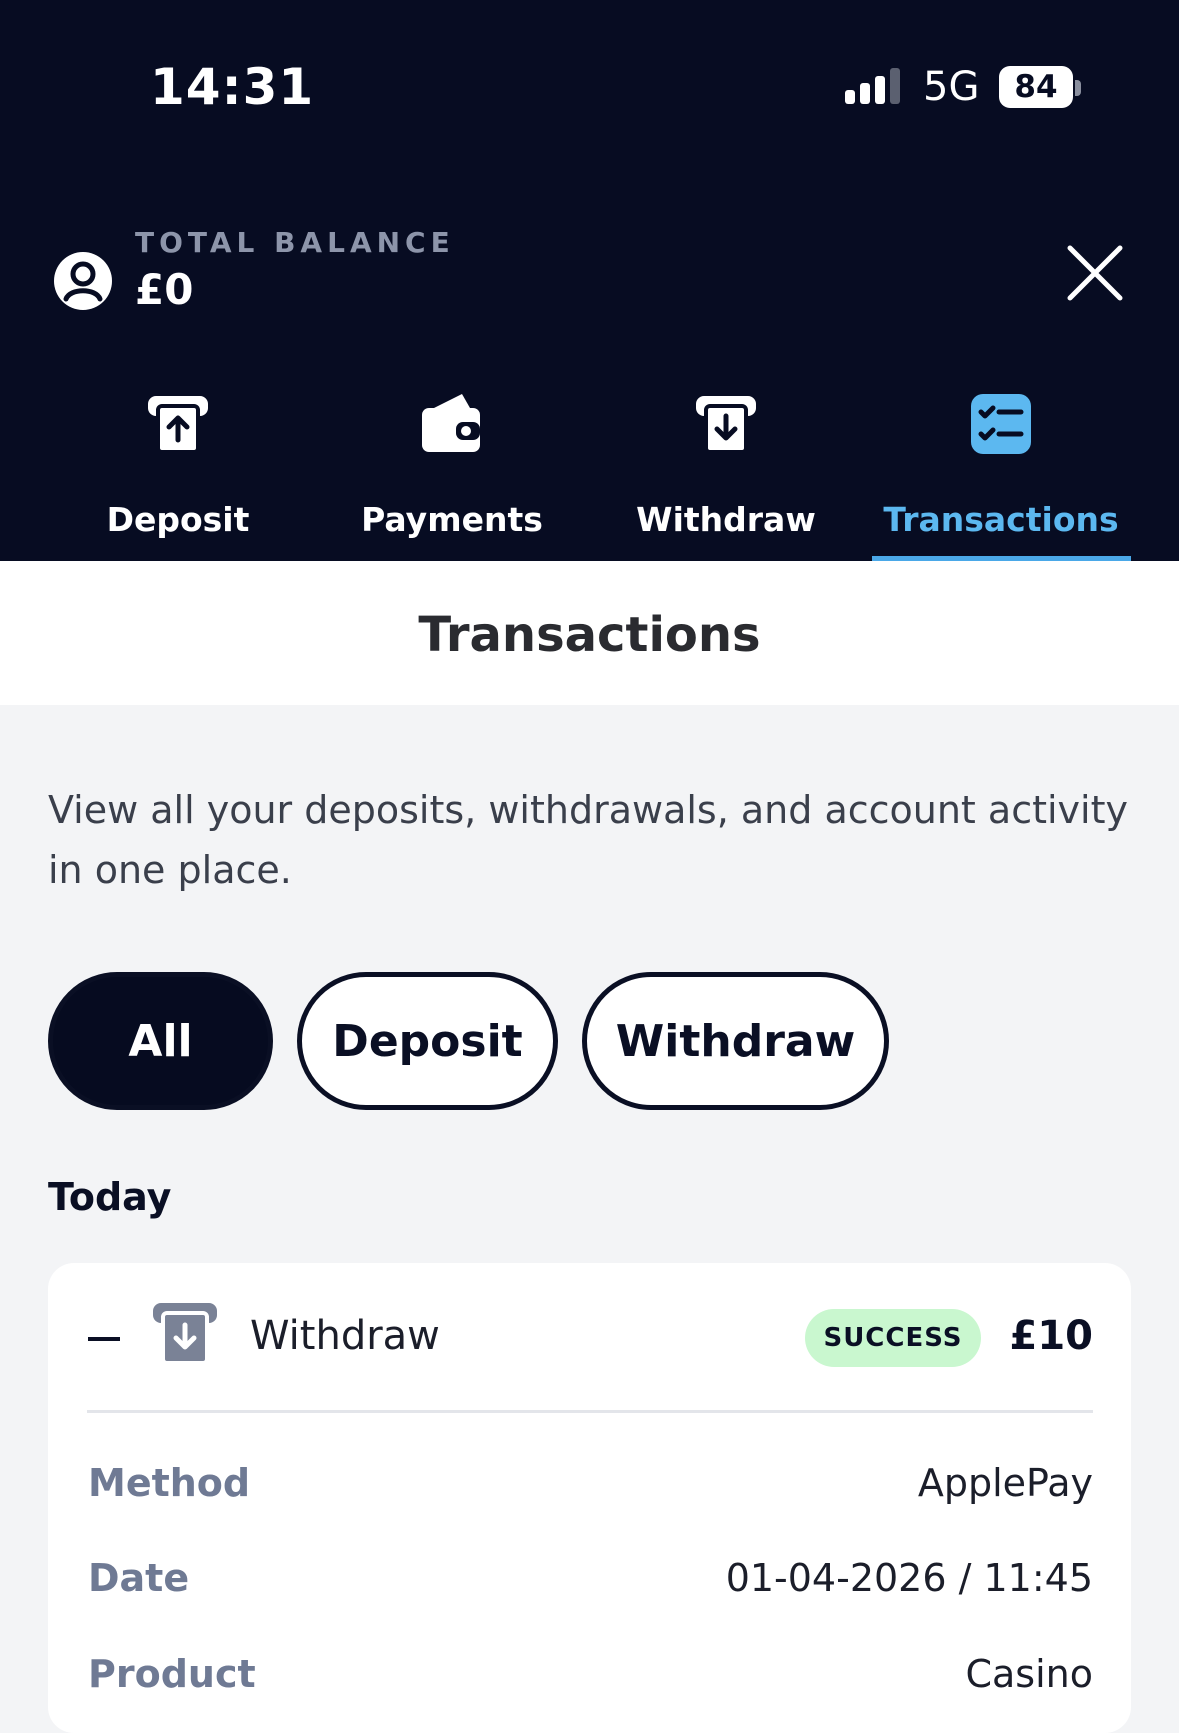  Describe the element at coordinates (726, 475) in the screenshot. I see `tab-withdraw: Withdraw` at that location.